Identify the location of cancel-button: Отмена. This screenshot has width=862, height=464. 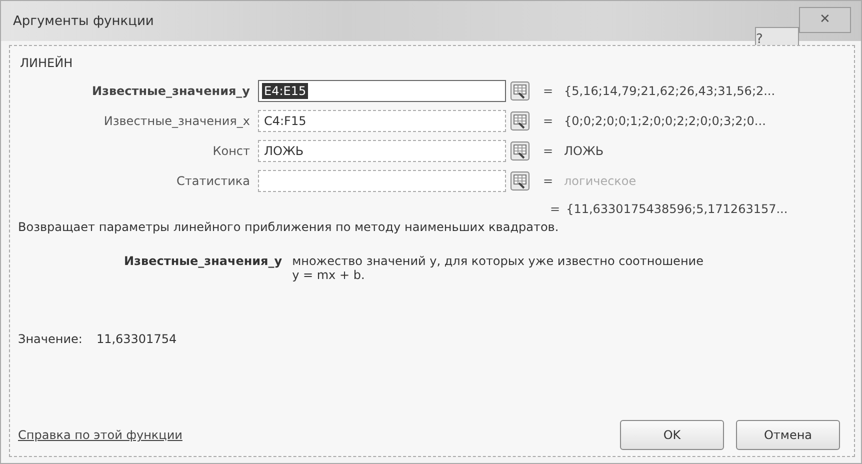
(788, 435).